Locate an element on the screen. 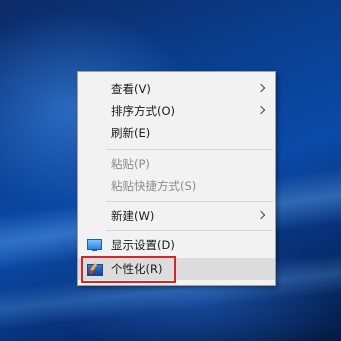 The width and height of the screenshot is (341, 341). menu-item-personalize: 个性化(R) is located at coordinates (176, 269).